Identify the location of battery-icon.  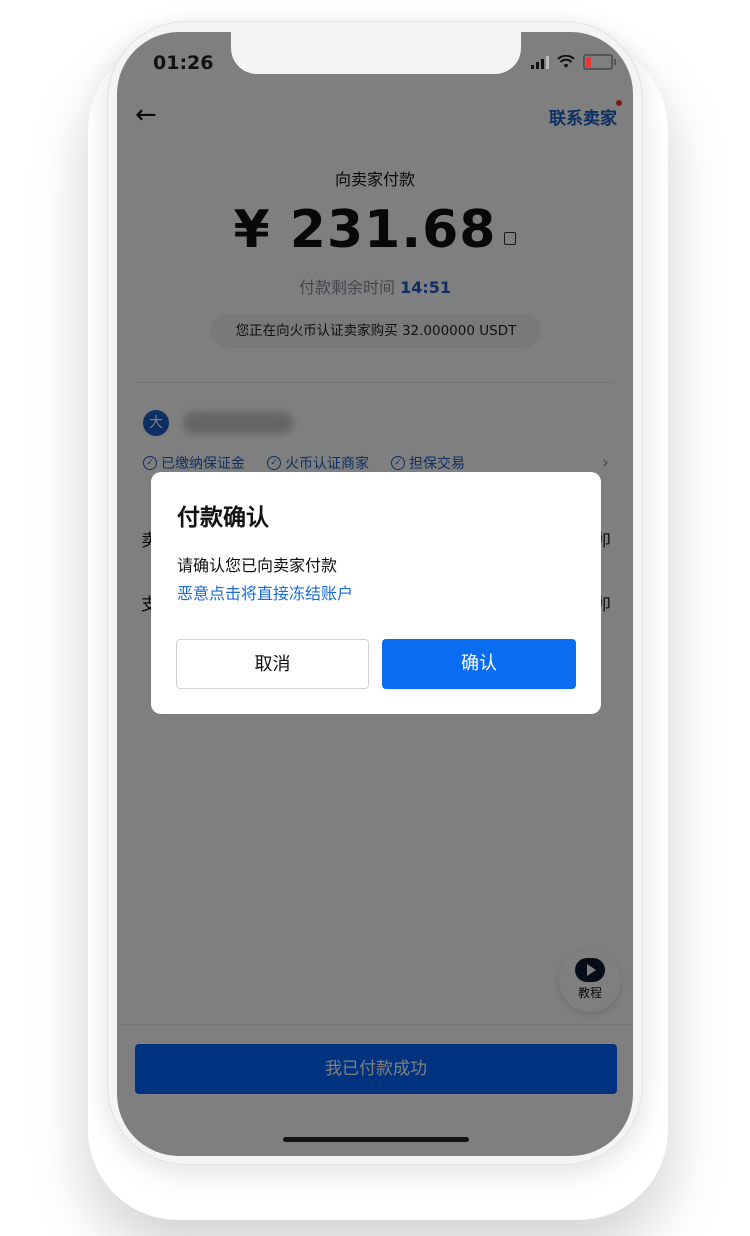
(599, 62).